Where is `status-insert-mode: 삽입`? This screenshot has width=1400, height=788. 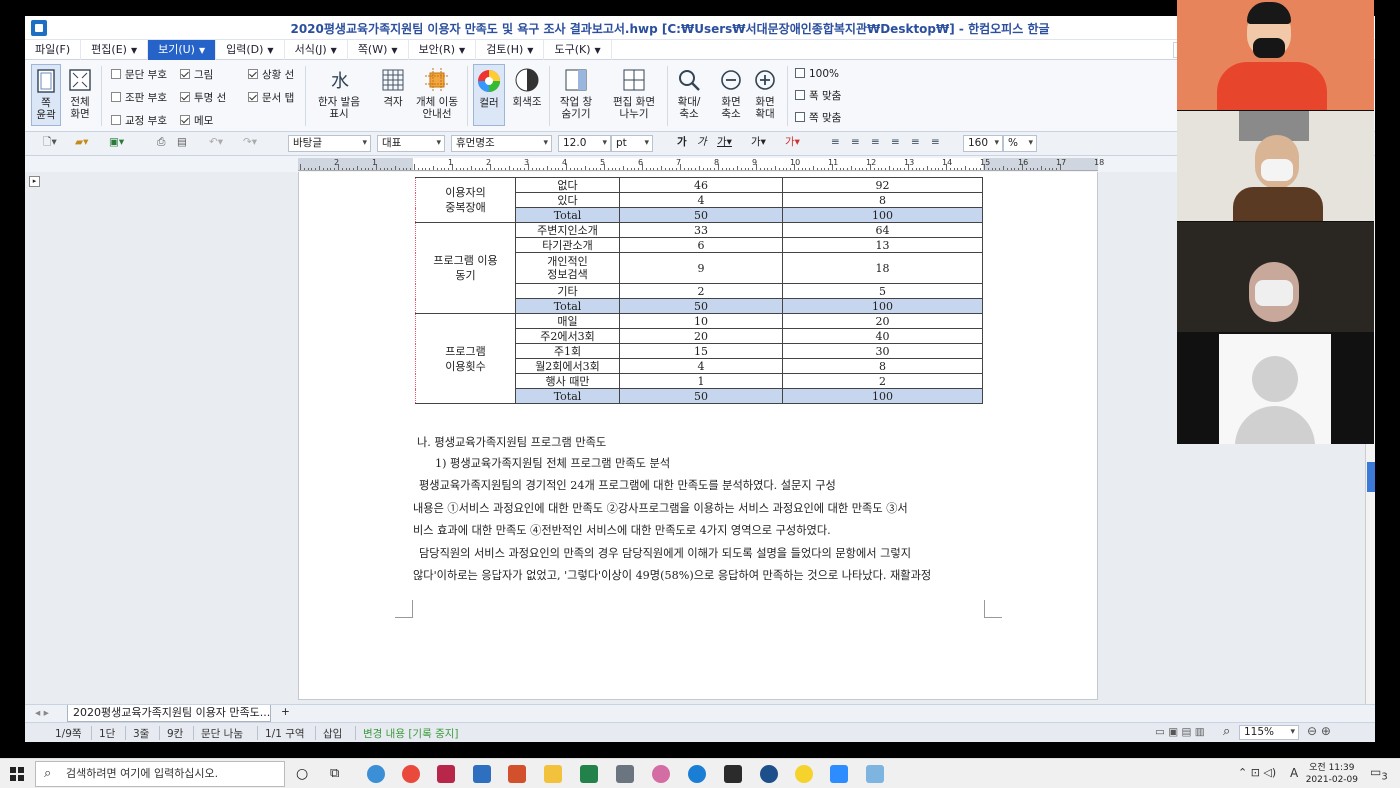 status-insert-mode: 삽입 is located at coordinates (332, 733).